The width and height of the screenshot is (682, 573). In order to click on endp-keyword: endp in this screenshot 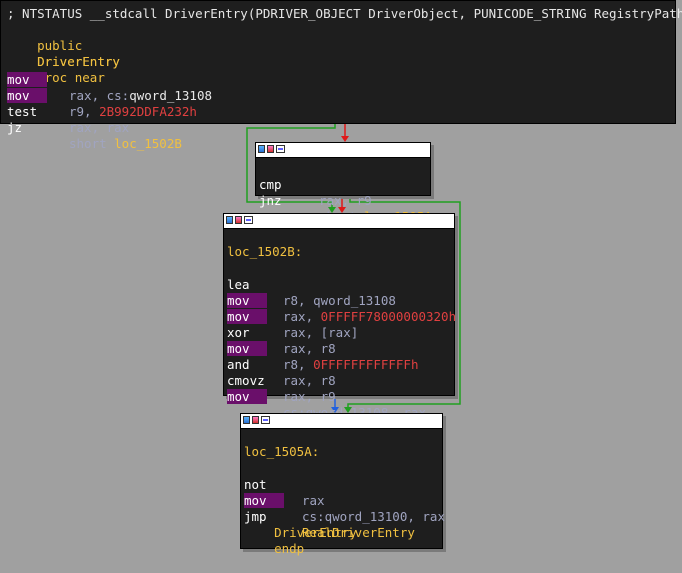, I will do `click(289, 548)`.